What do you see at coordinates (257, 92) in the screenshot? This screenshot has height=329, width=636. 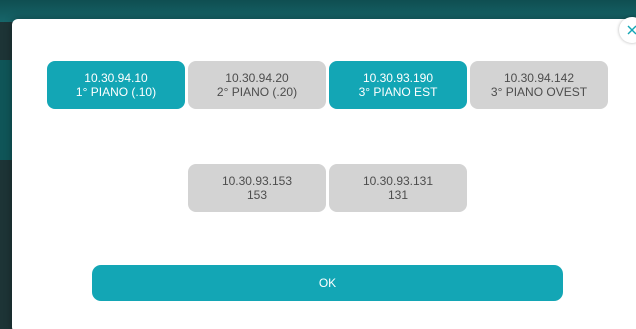 I see `server-label: 2° PIANO (.20)` at bounding box center [257, 92].